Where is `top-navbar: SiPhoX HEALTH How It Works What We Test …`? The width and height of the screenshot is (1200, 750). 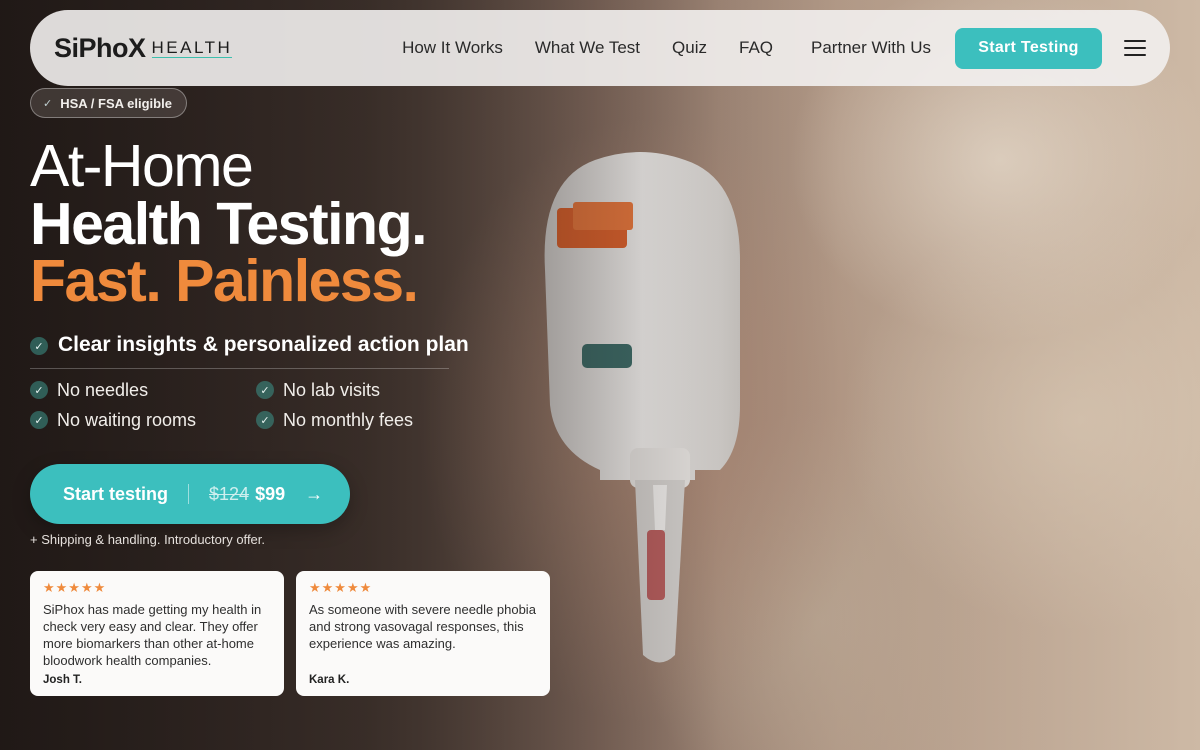
top-navbar: SiPhoX HEALTH How It Works What We Test … is located at coordinates (600, 48).